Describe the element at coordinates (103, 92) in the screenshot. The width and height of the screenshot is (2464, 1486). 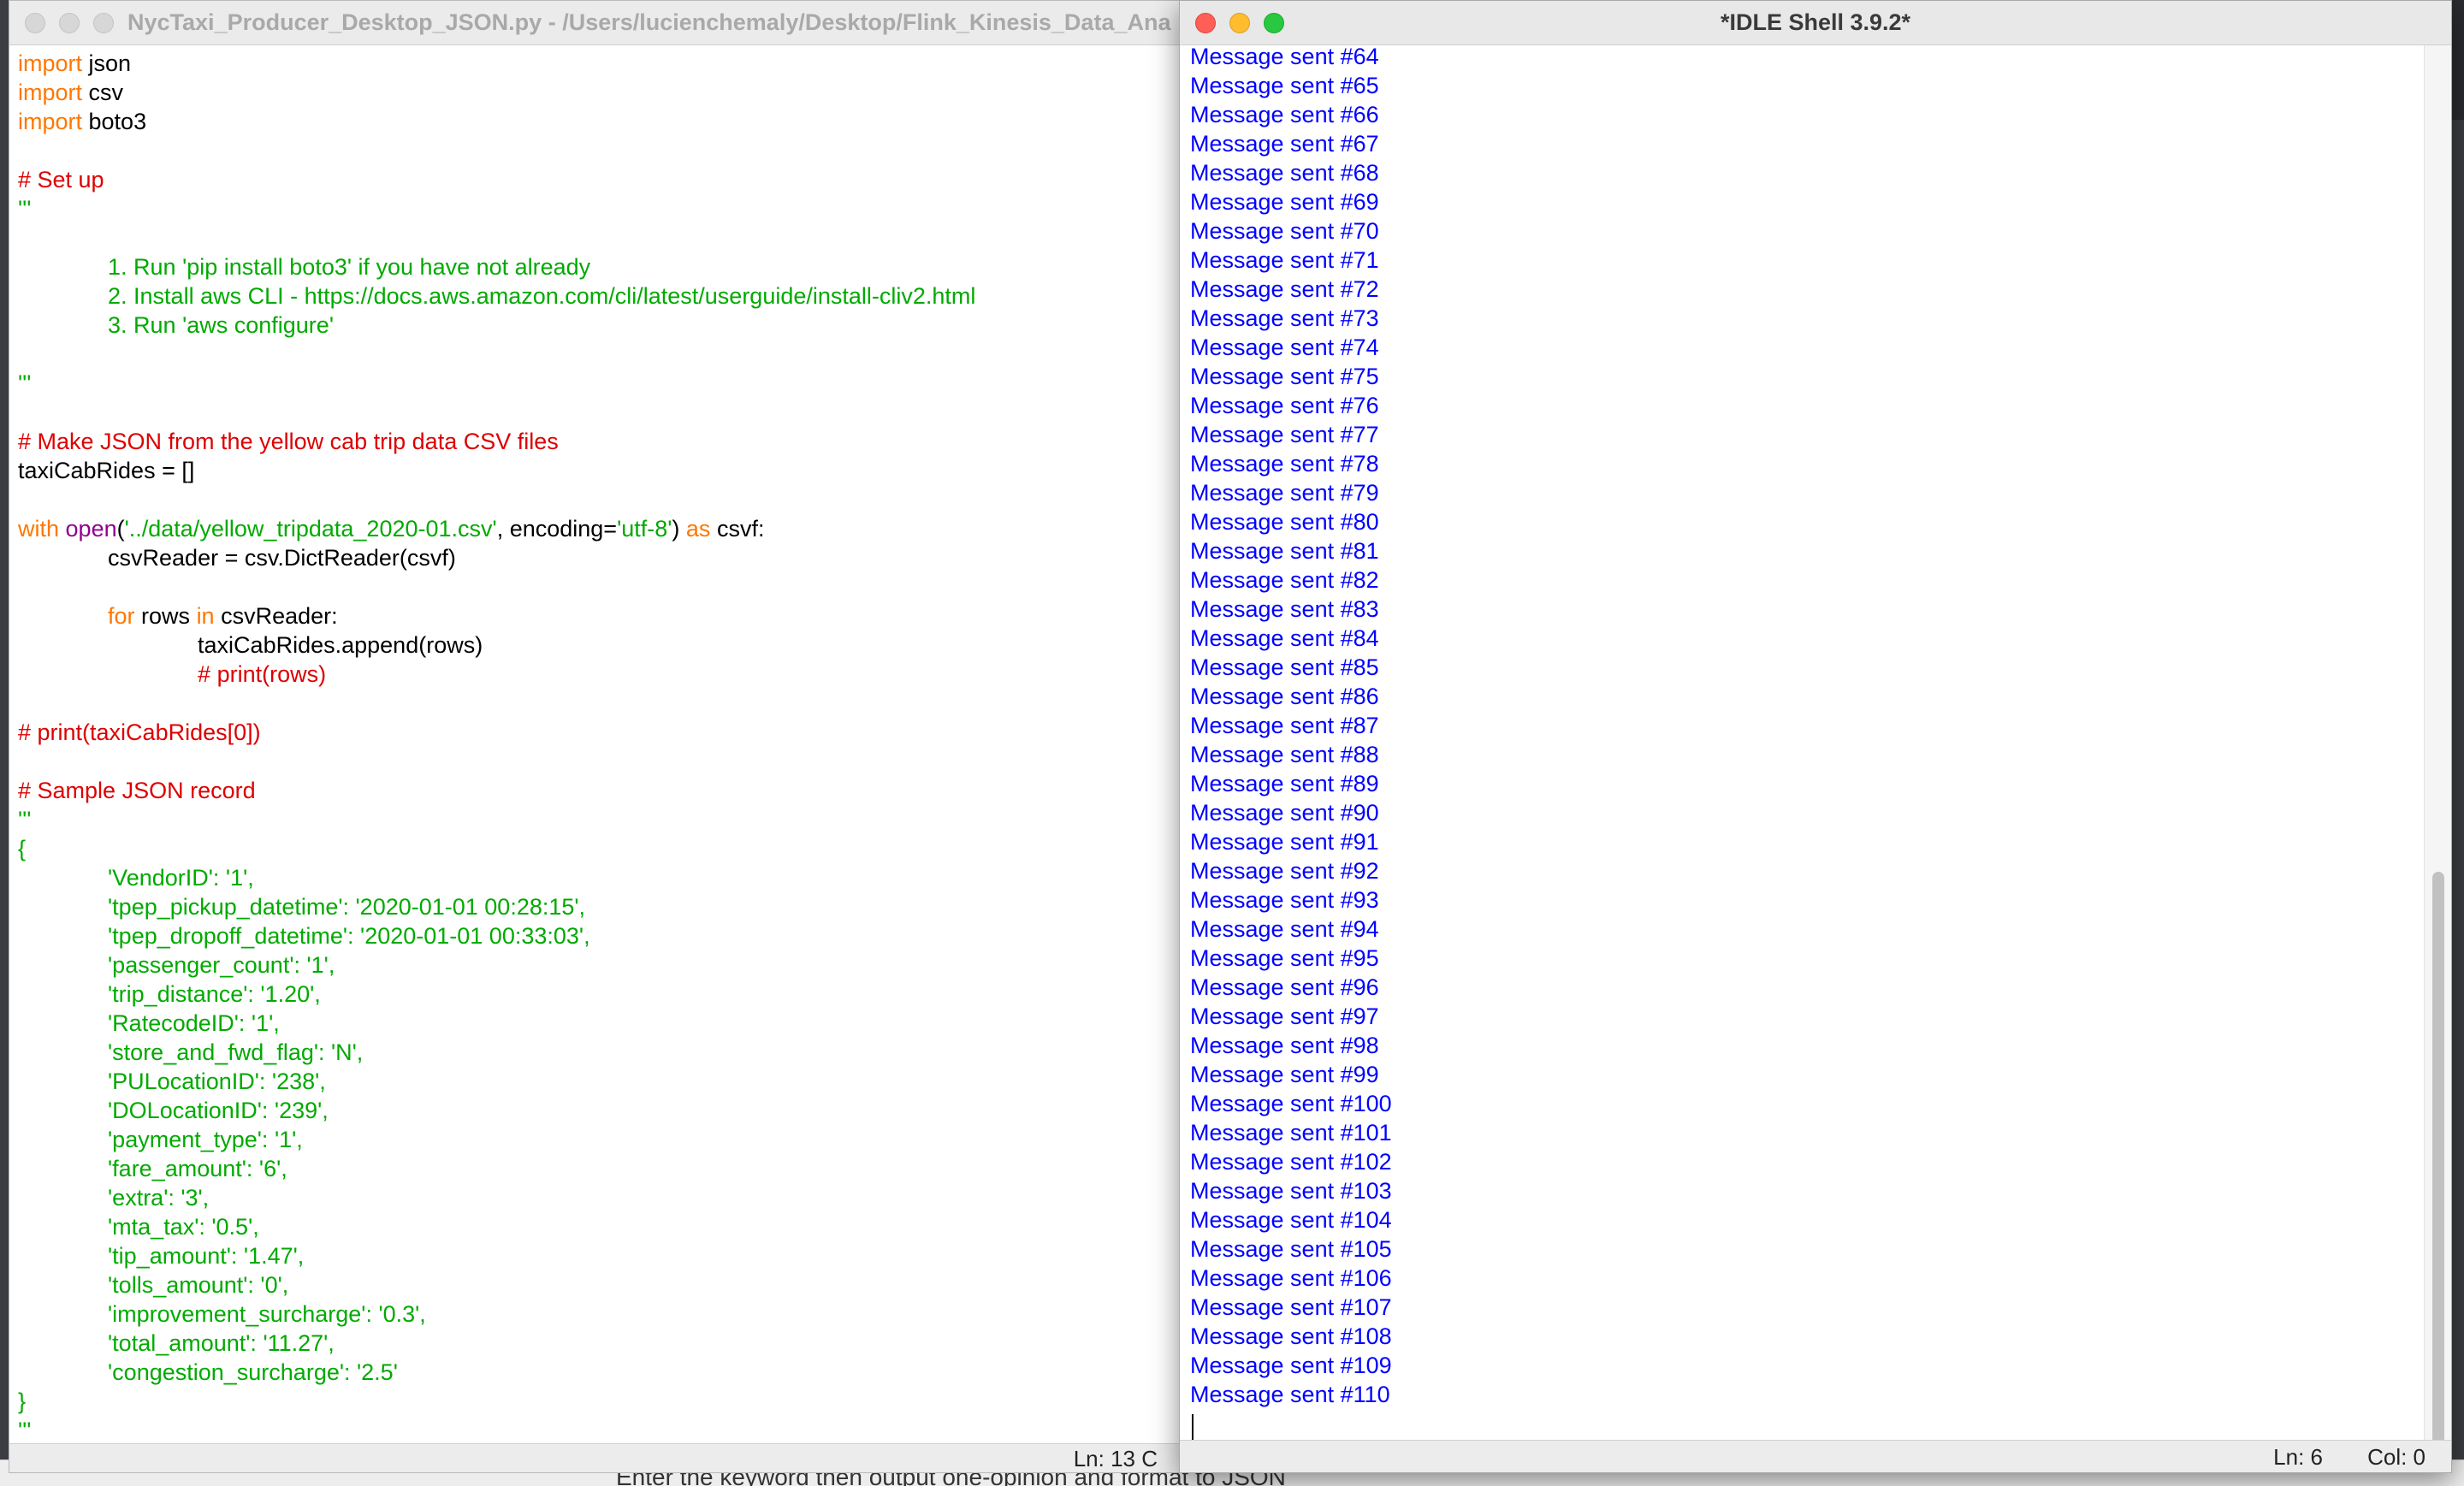
I see `code-token: csv` at that location.